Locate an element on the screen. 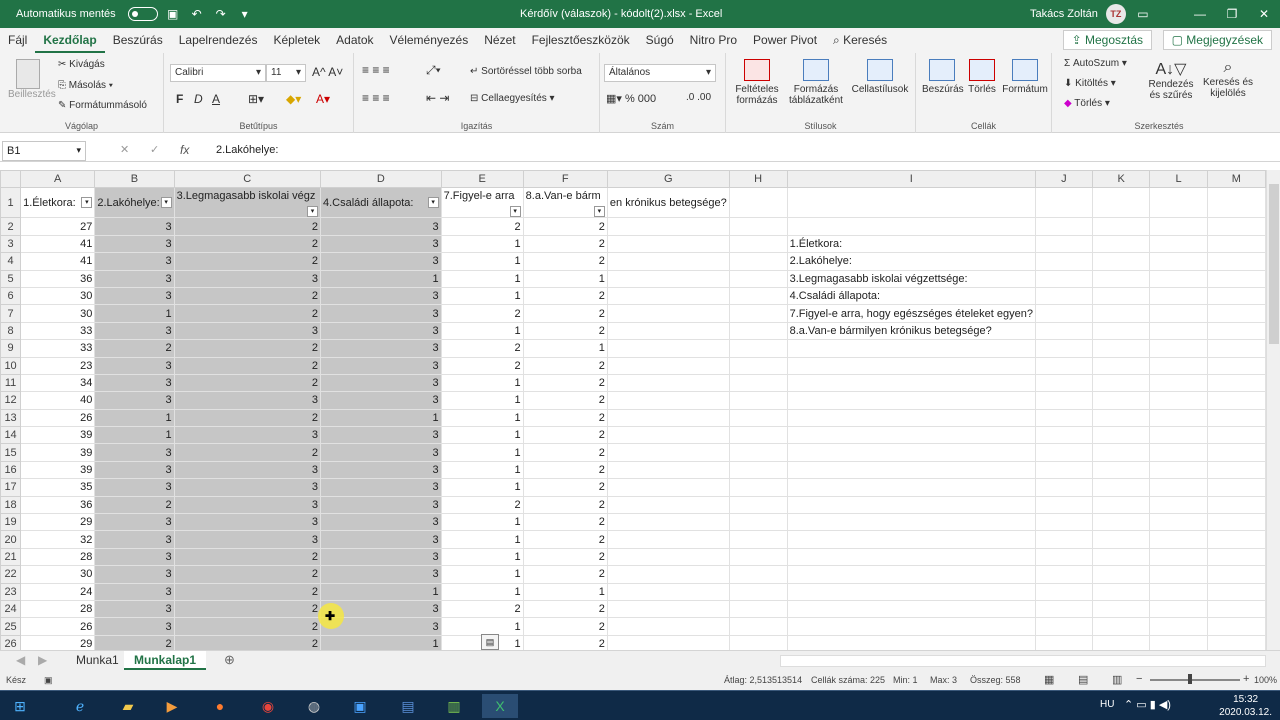 The width and height of the screenshot is (1280, 720). row-header: 10 is located at coordinates (11, 365).